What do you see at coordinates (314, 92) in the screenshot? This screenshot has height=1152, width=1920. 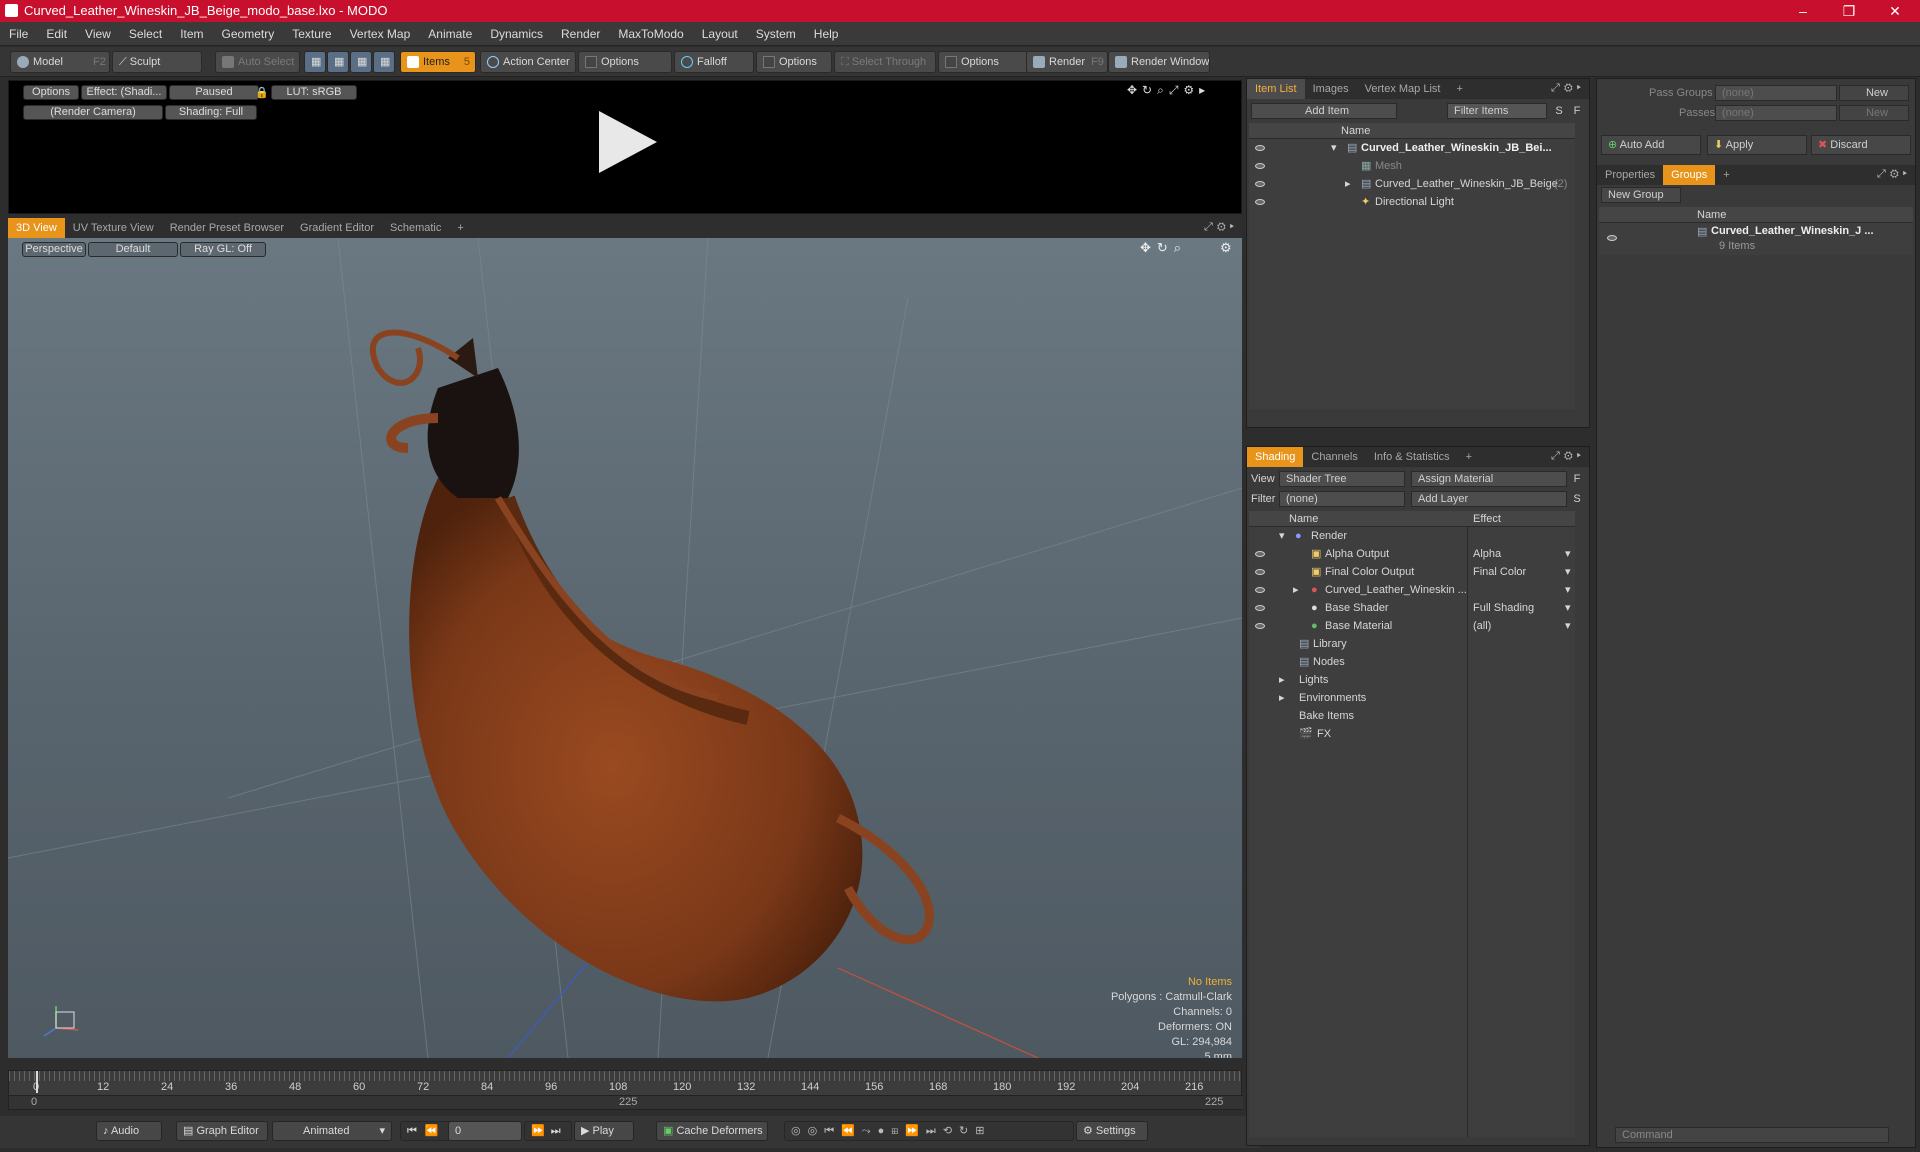 I see `lut-dropdown: LUT: sRGB` at bounding box center [314, 92].